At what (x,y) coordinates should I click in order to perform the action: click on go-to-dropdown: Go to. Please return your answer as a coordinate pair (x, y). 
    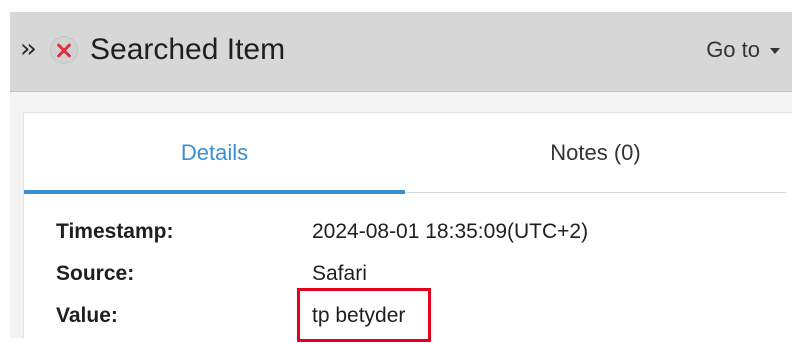
    Looking at the image, I should click on (743, 50).